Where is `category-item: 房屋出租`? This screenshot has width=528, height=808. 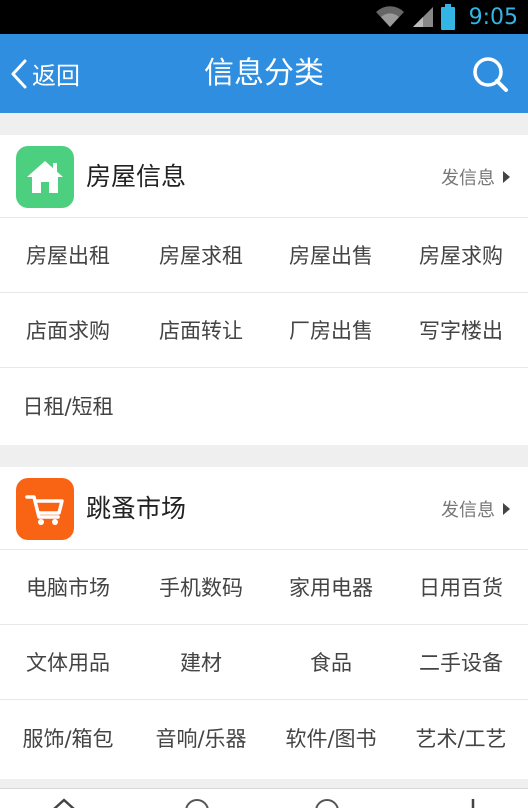 category-item: 房屋出租 is located at coordinates (68, 255).